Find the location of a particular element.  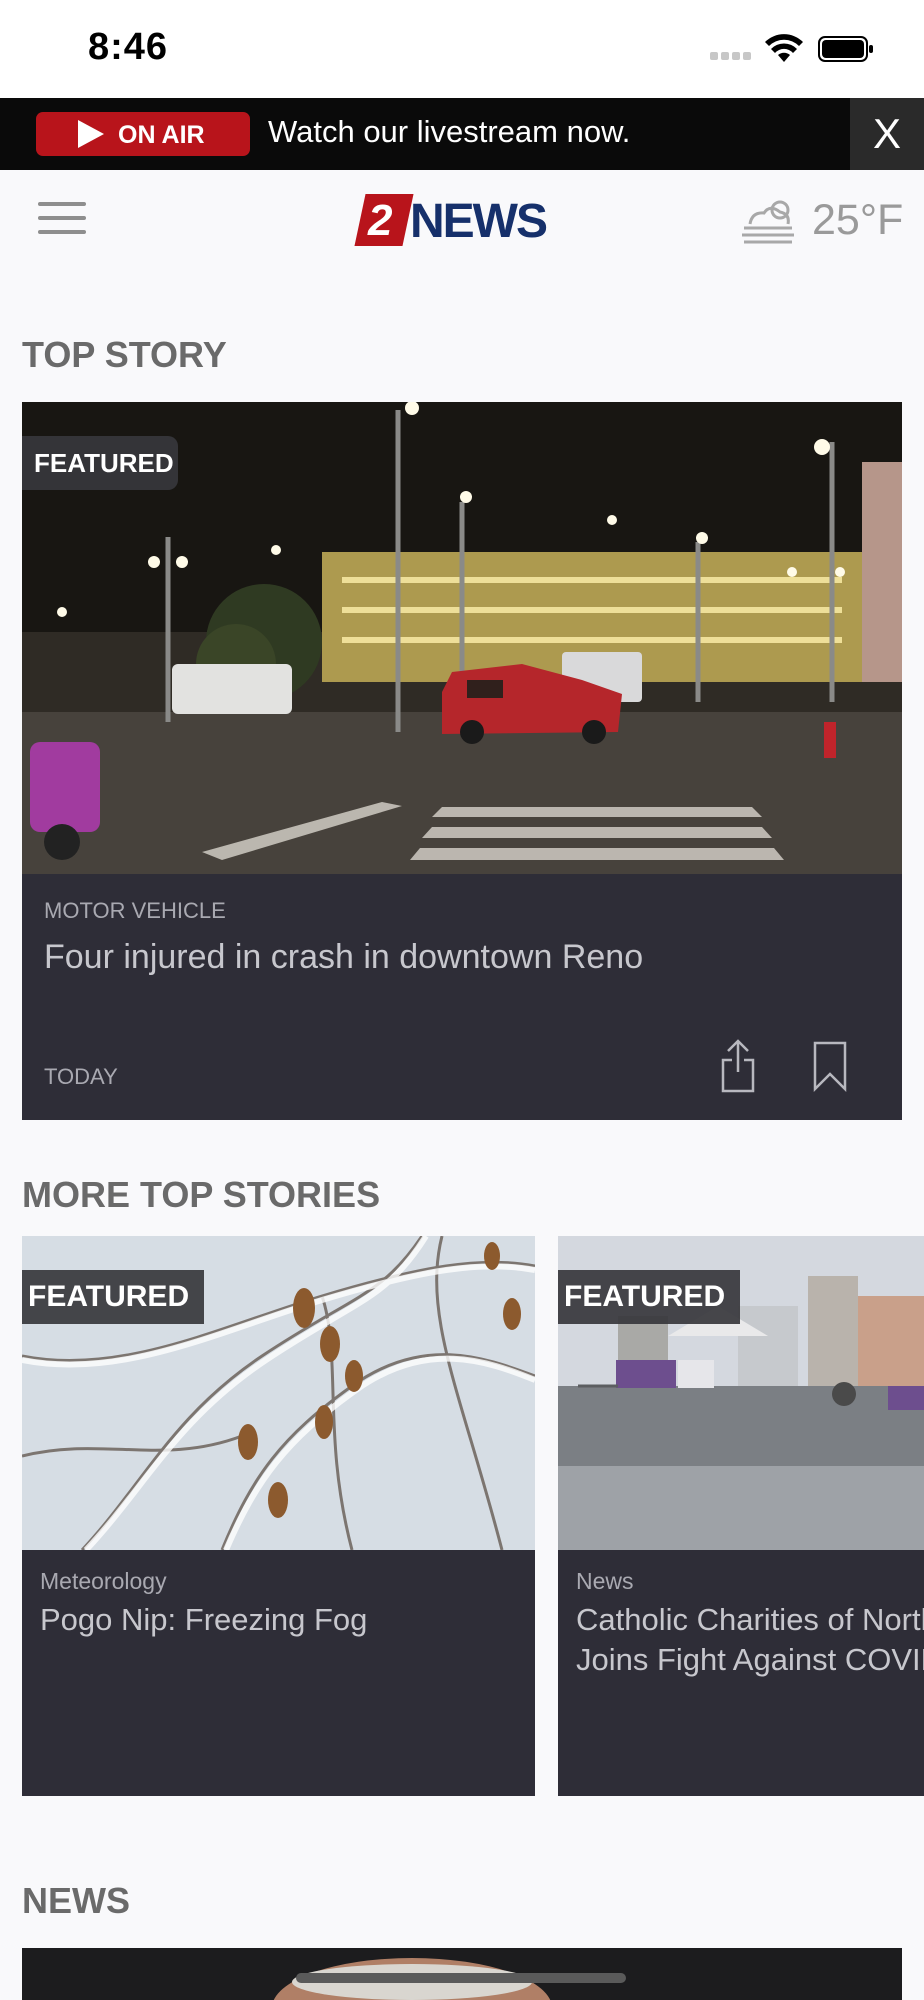

livestream-message: Watch our livestream now. is located at coordinates (449, 132).